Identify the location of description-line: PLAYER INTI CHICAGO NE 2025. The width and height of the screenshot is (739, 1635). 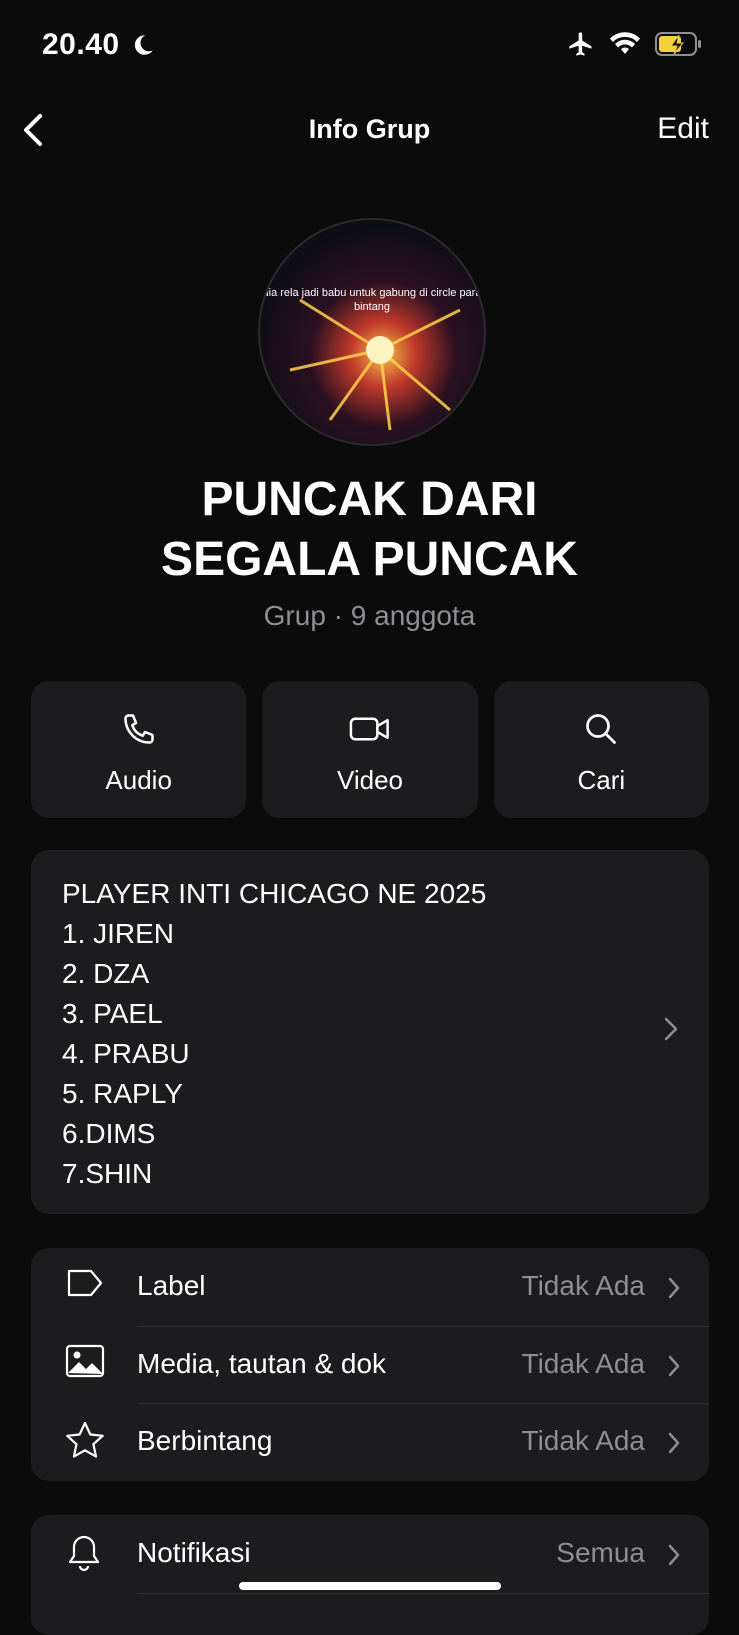
(274, 893).